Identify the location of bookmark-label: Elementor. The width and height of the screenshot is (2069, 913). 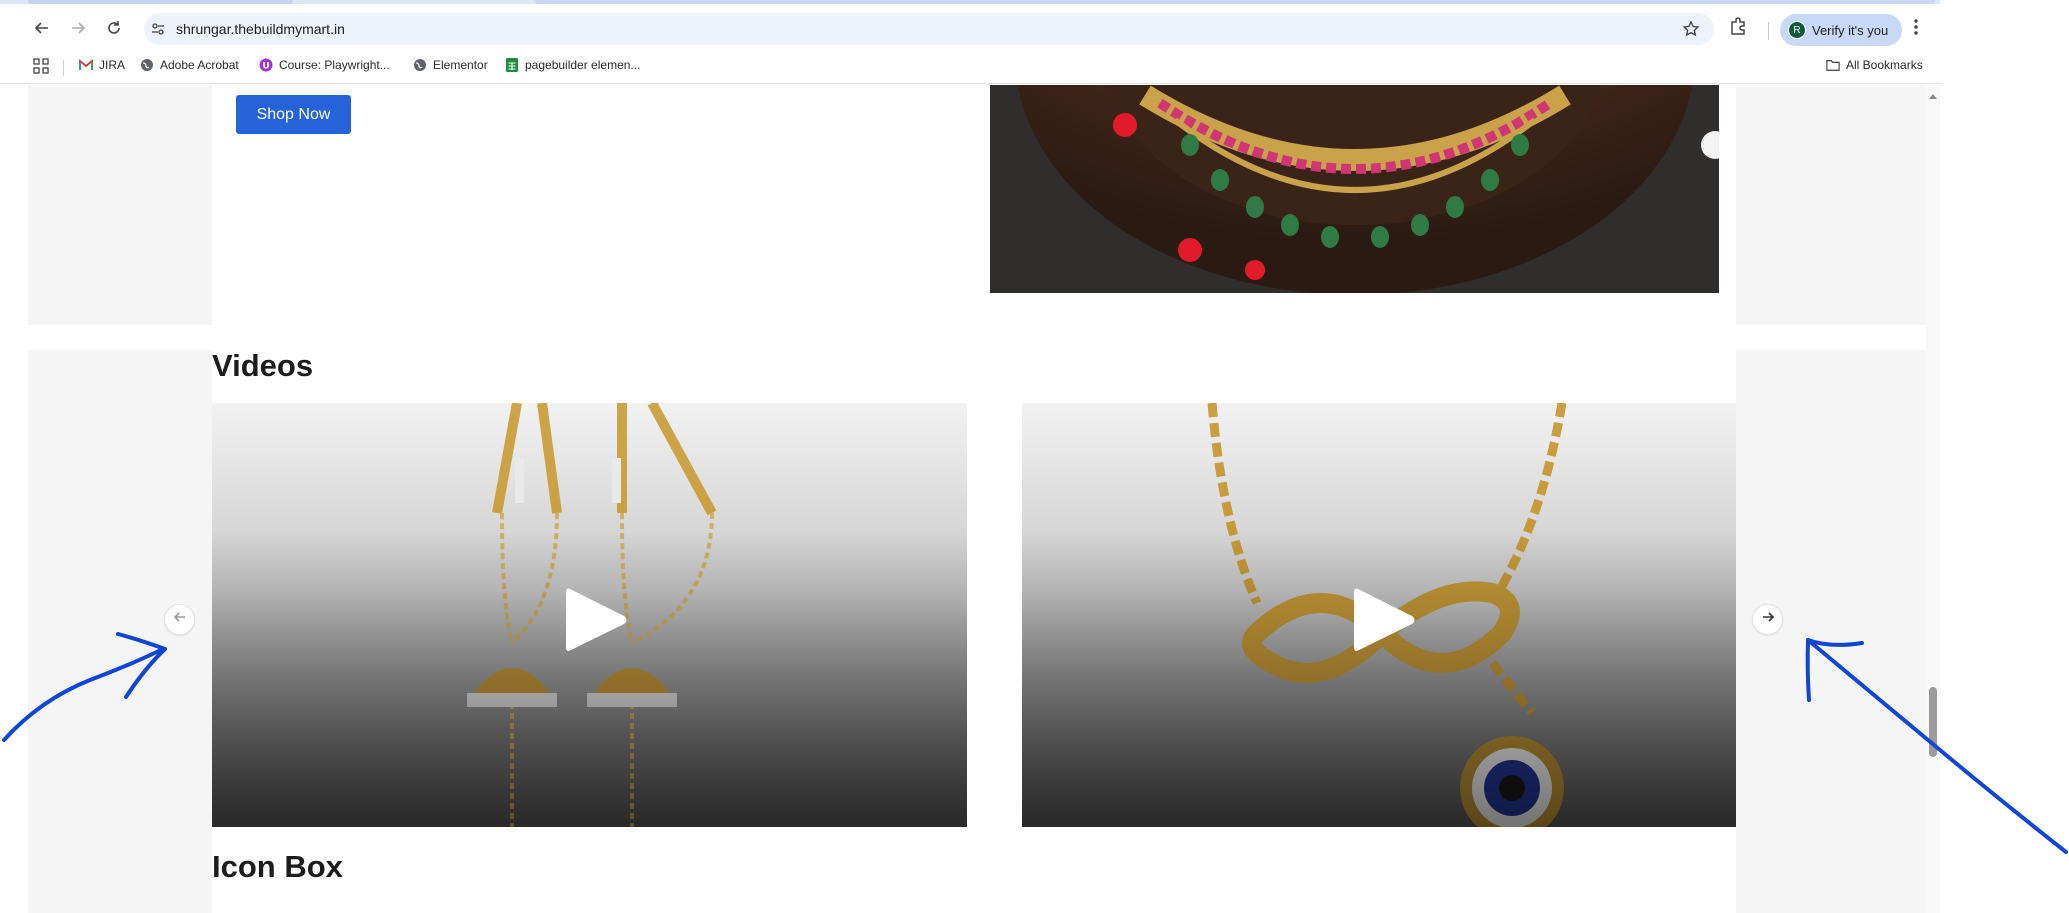
(460, 65).